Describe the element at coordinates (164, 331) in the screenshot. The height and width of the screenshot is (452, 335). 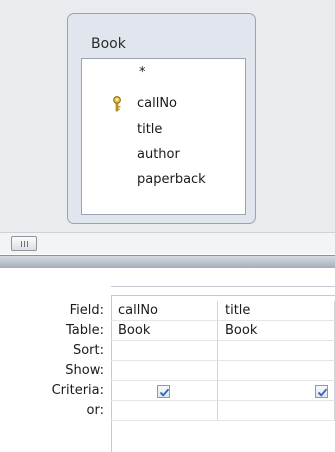
I see `table-cell-1: Book` at that location.